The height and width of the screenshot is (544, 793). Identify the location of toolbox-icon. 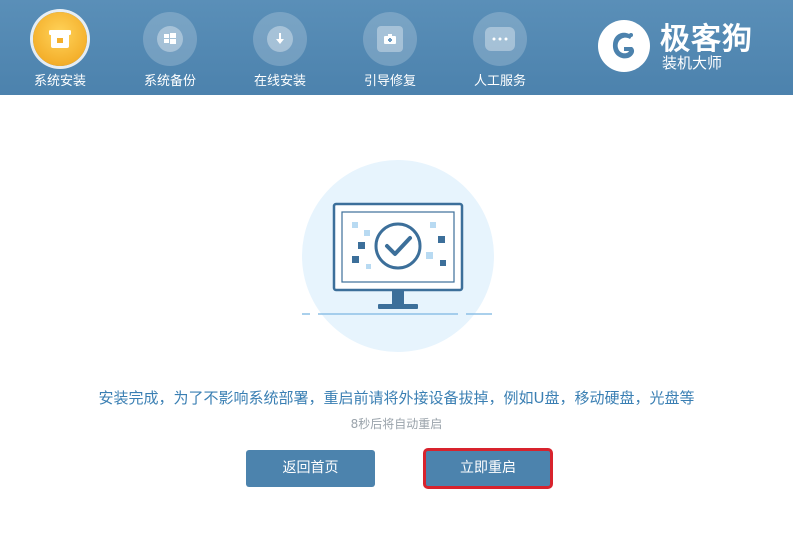
(390, 39).